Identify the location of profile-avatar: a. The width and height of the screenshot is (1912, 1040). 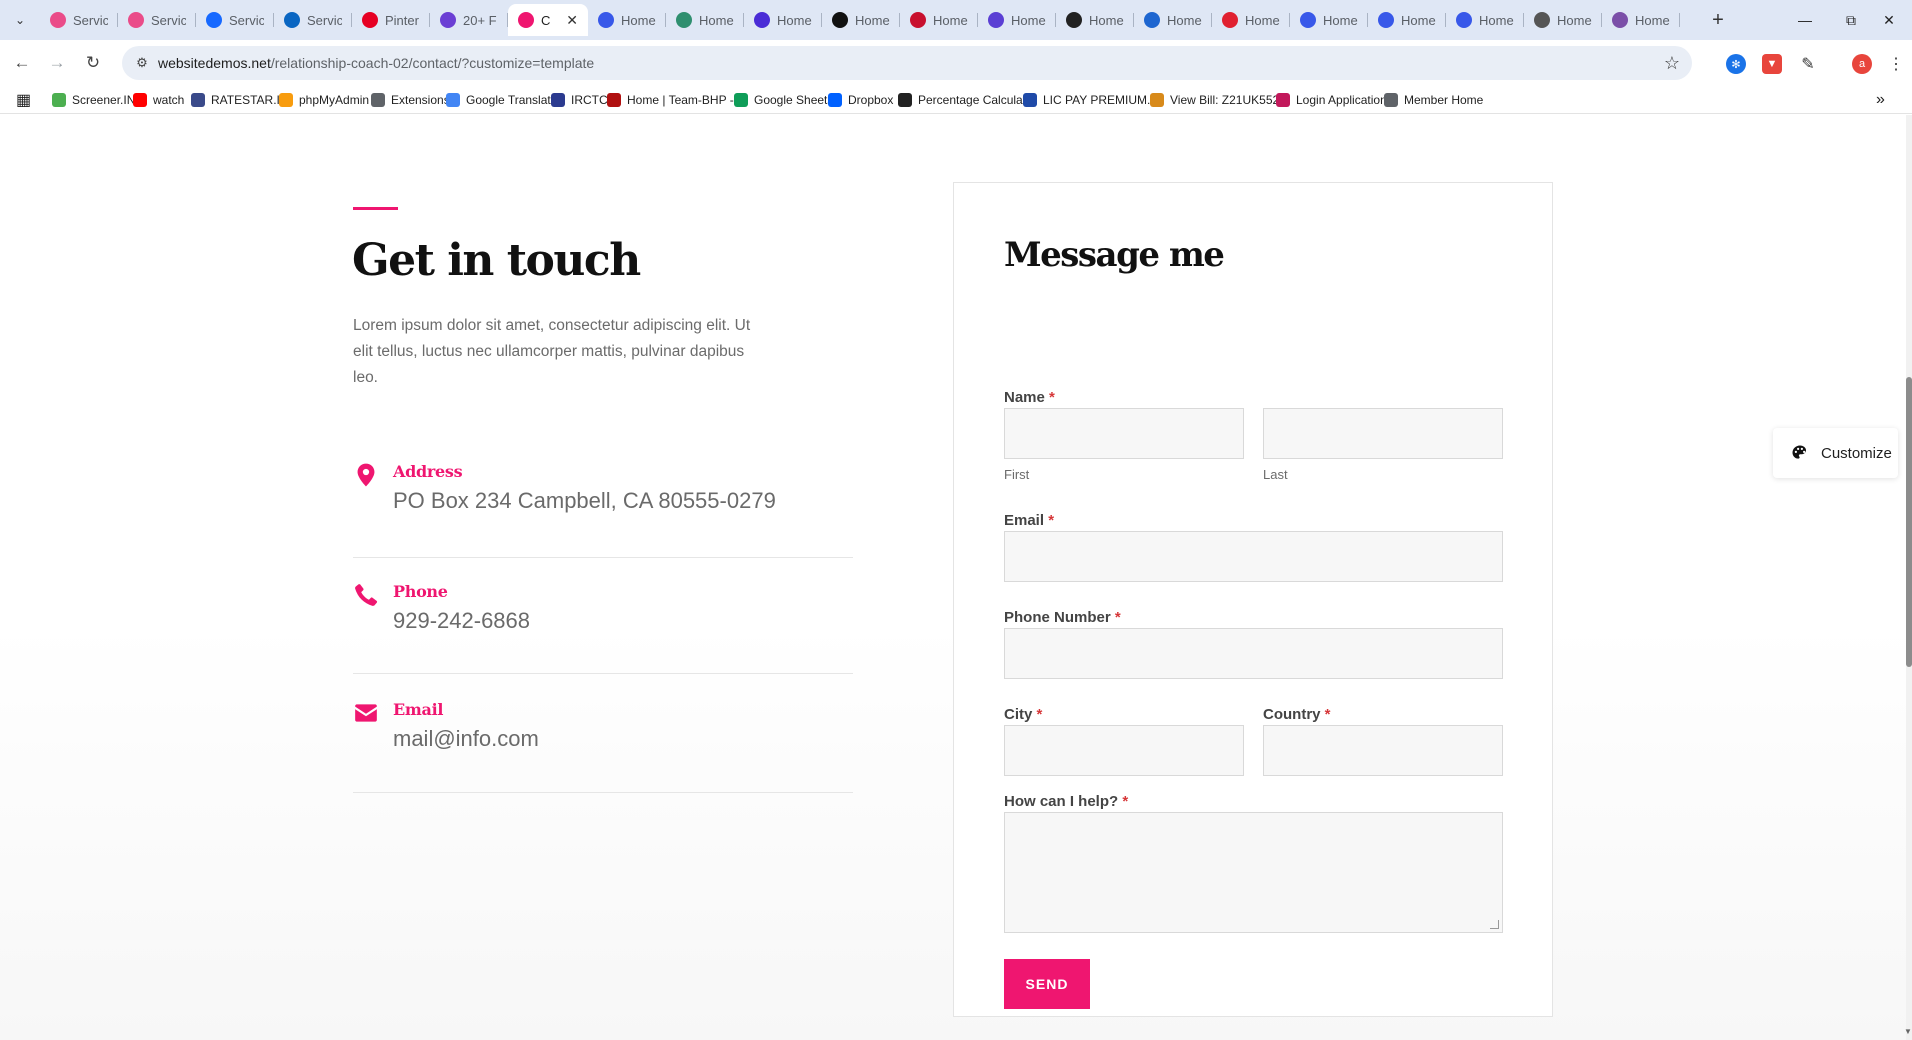
(1862, 64).